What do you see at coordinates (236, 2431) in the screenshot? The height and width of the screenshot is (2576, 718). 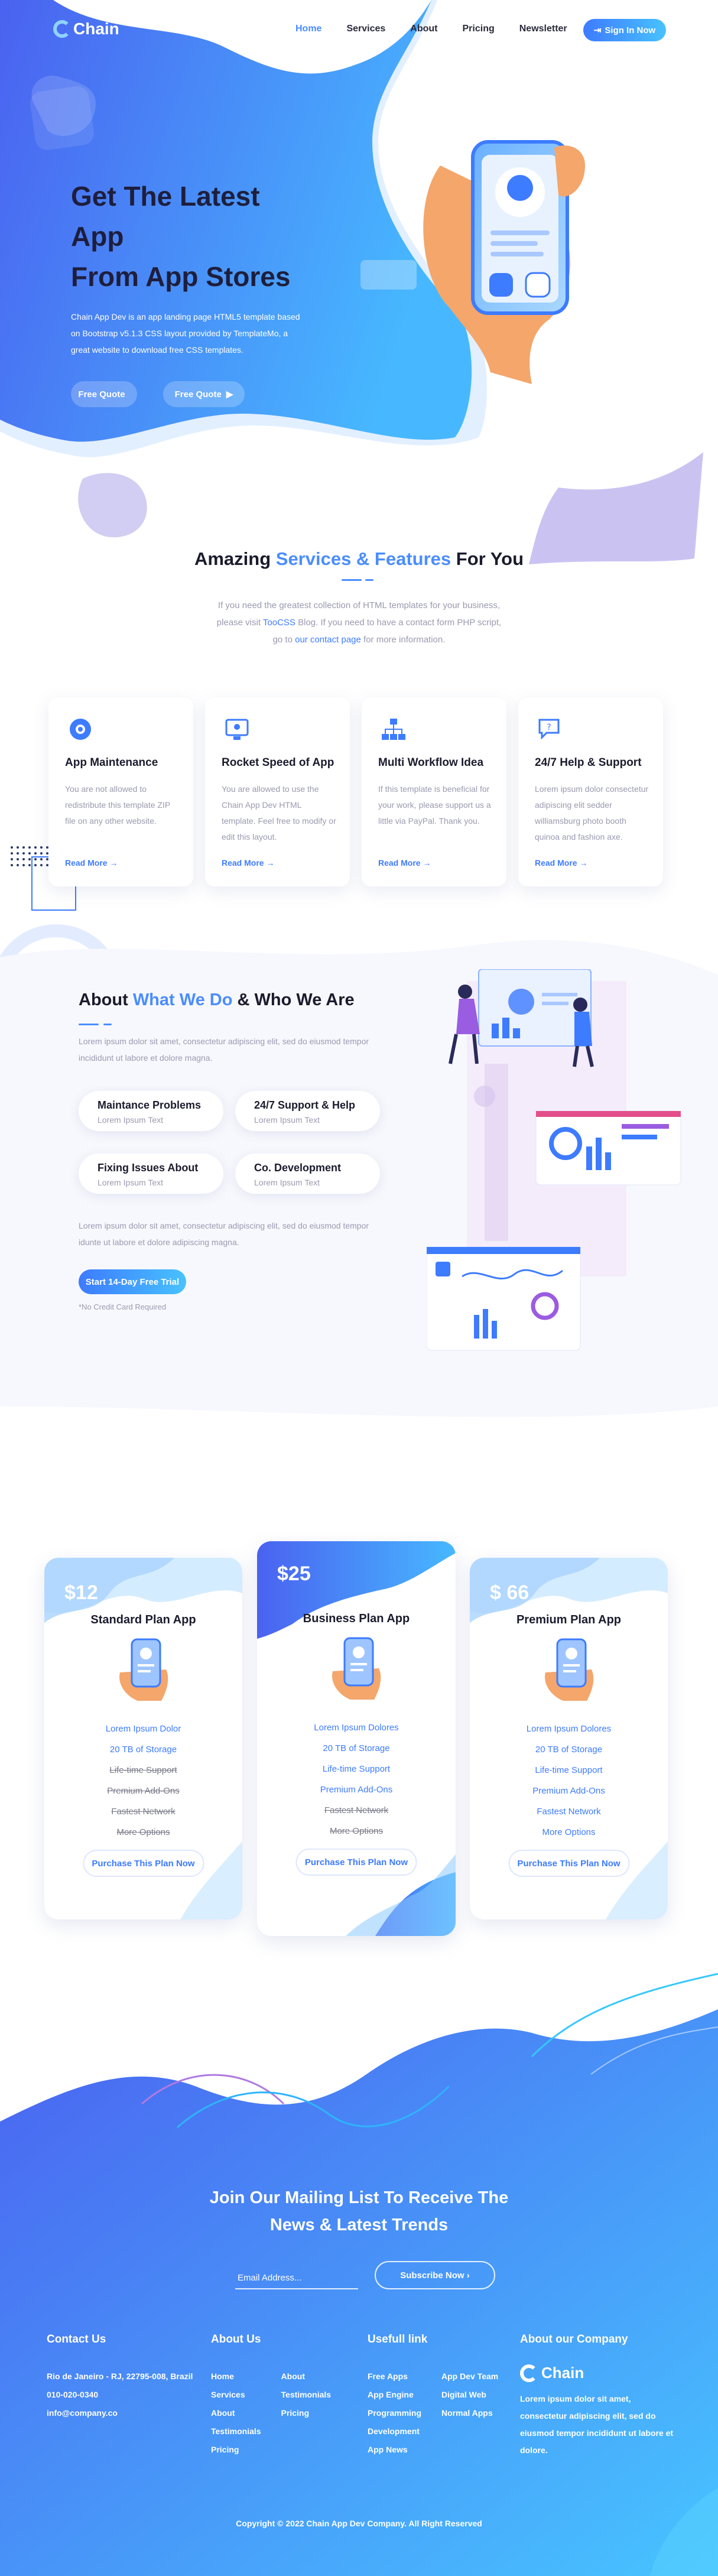 I see `footer-link-testimonials: Testimonials` at bounding box center [236, 2431].